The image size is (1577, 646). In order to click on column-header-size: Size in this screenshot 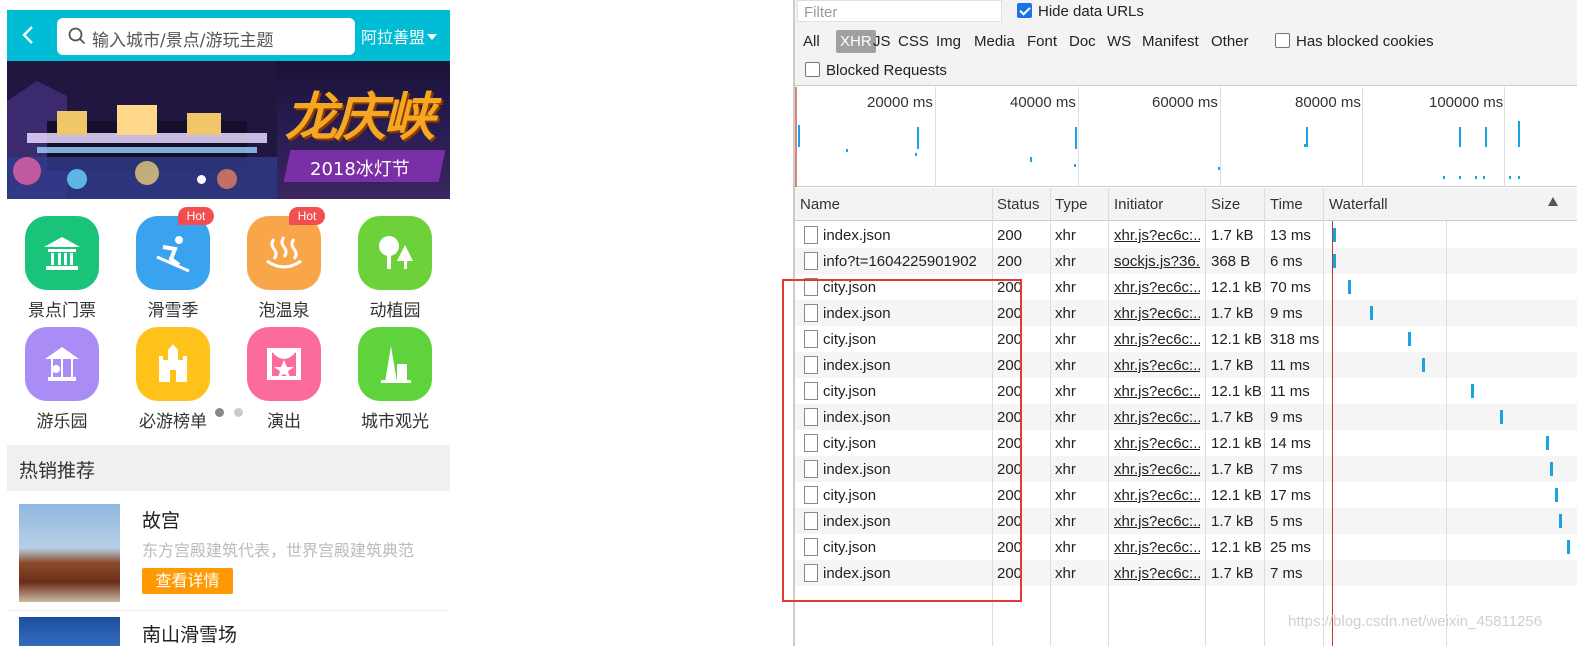, I will do `click(1225, 204)`.